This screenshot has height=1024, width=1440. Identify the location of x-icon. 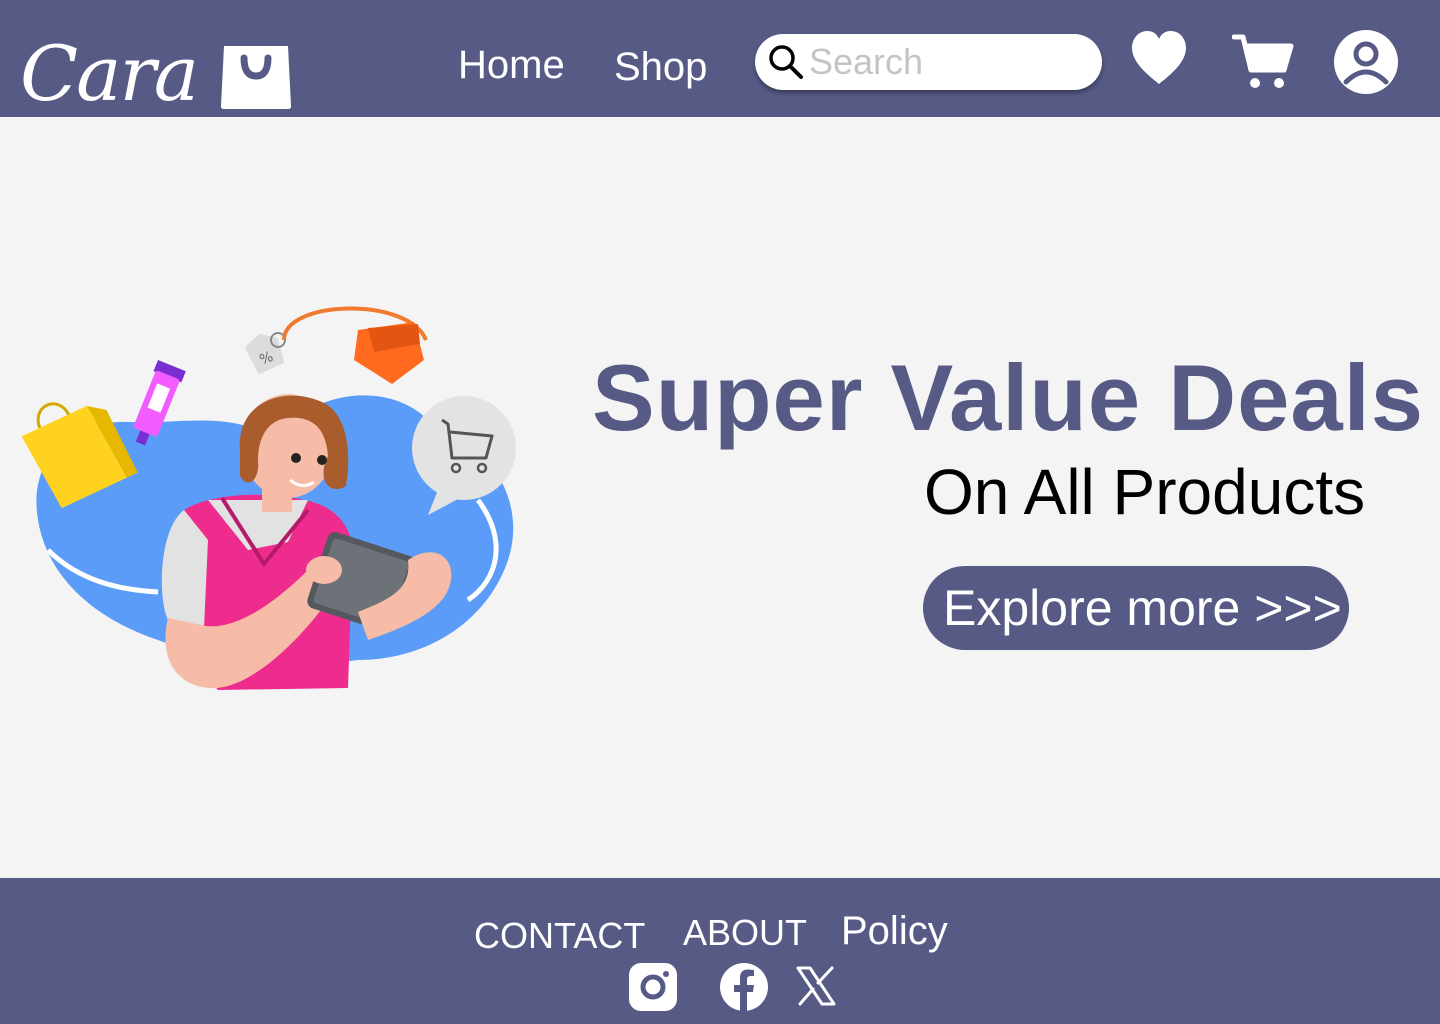
(816, 986).